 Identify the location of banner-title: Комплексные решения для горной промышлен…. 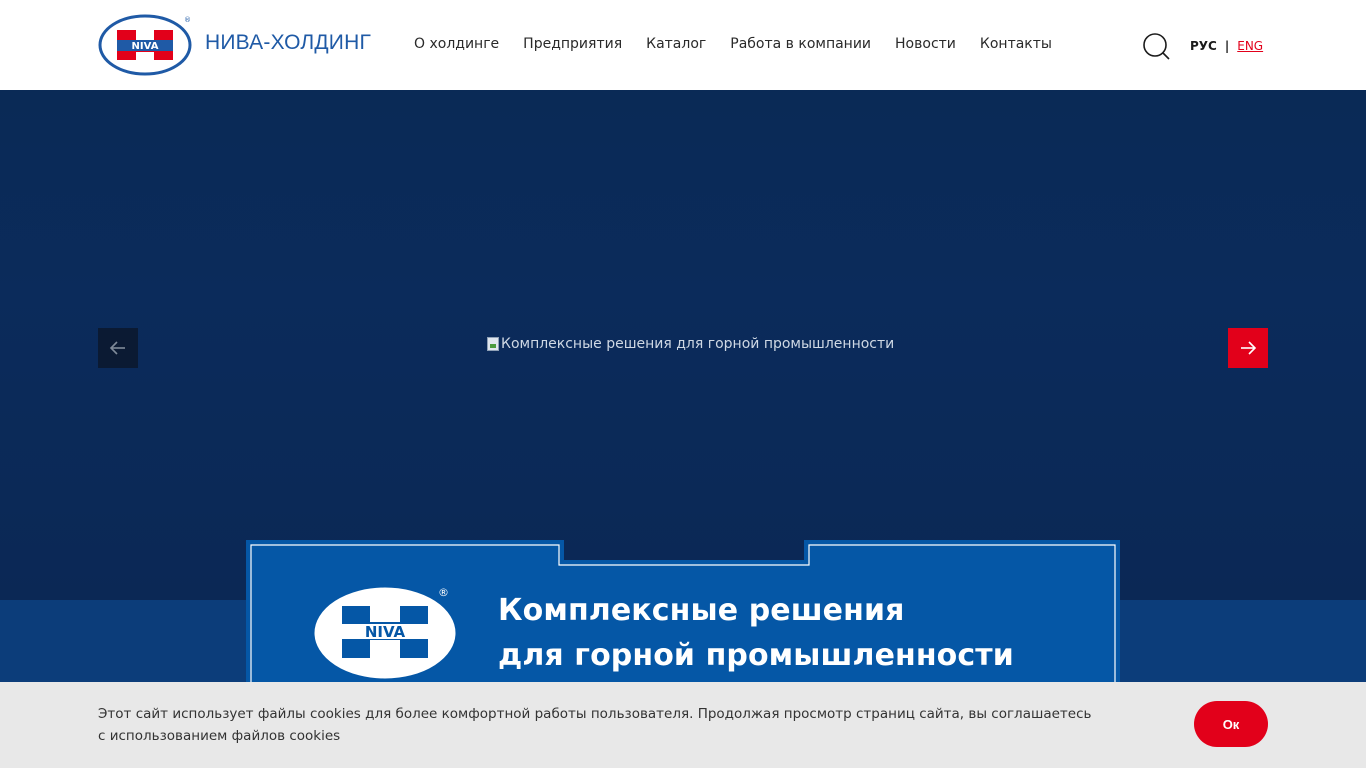
(756, 633).